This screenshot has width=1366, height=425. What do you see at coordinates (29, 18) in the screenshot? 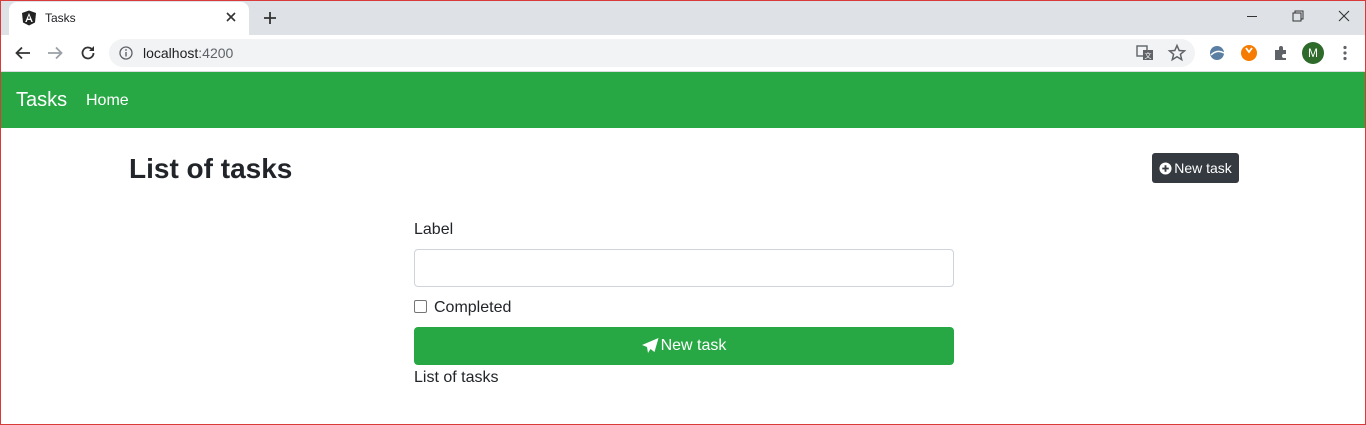
I see `angular-icon` at bounding box center [29, 18].